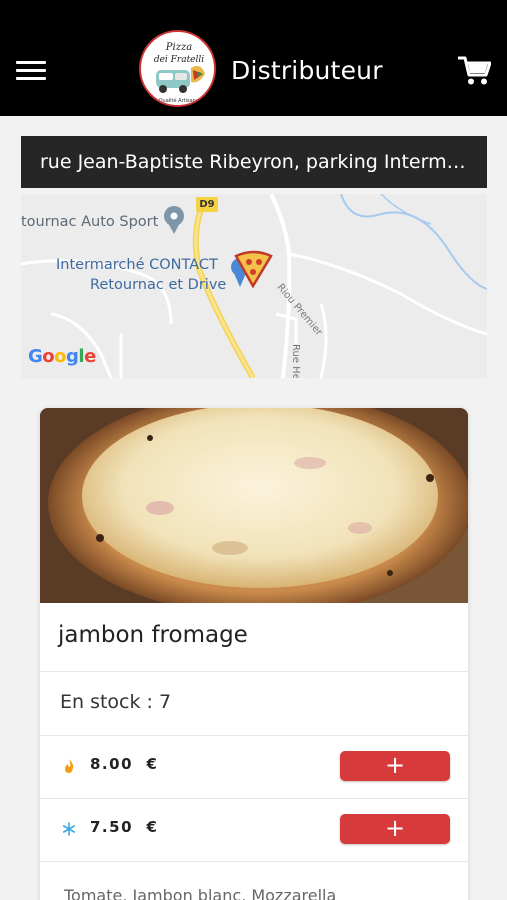  Describe the element at coordinates (158, 285) in the screenshot. I see `map-store-label-2: Retournac et Drive` at that location.